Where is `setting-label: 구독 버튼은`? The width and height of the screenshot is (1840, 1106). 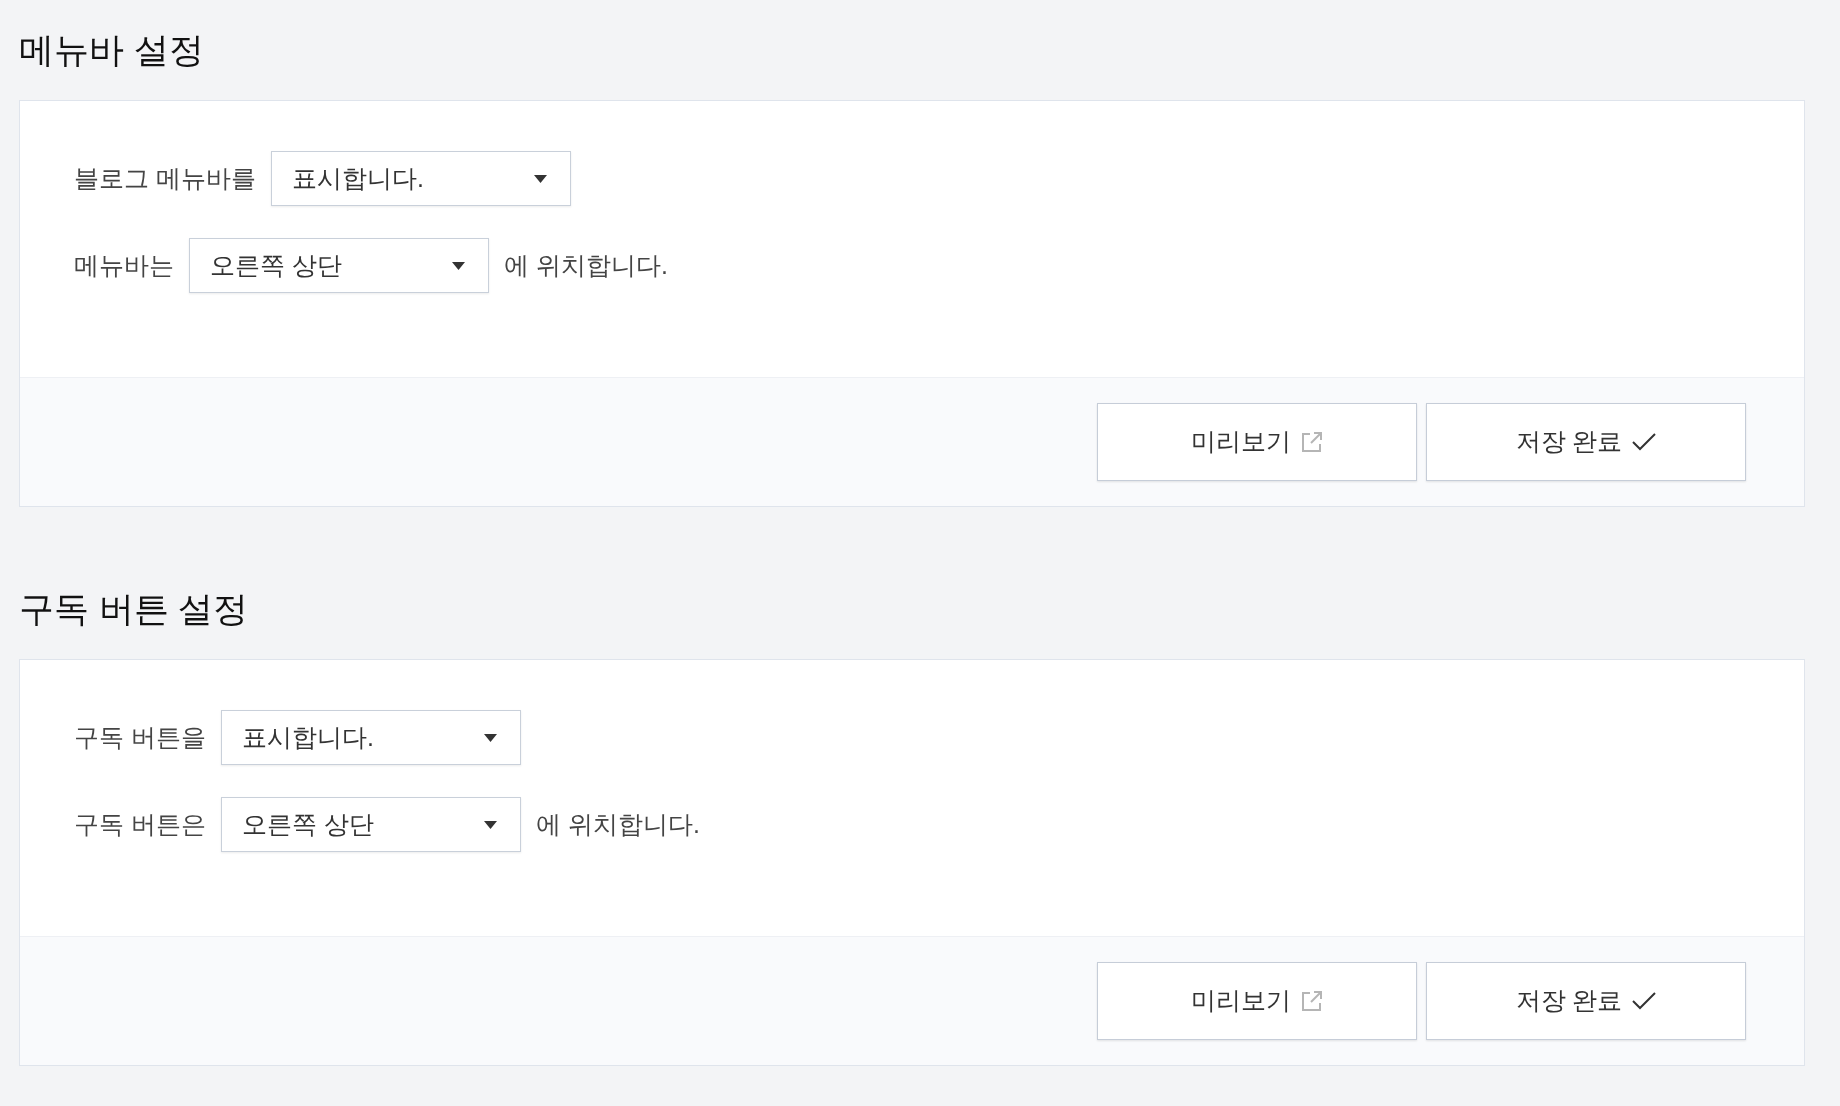
setting-label: 구독 버튼은 is located at coordinates (140, 824).